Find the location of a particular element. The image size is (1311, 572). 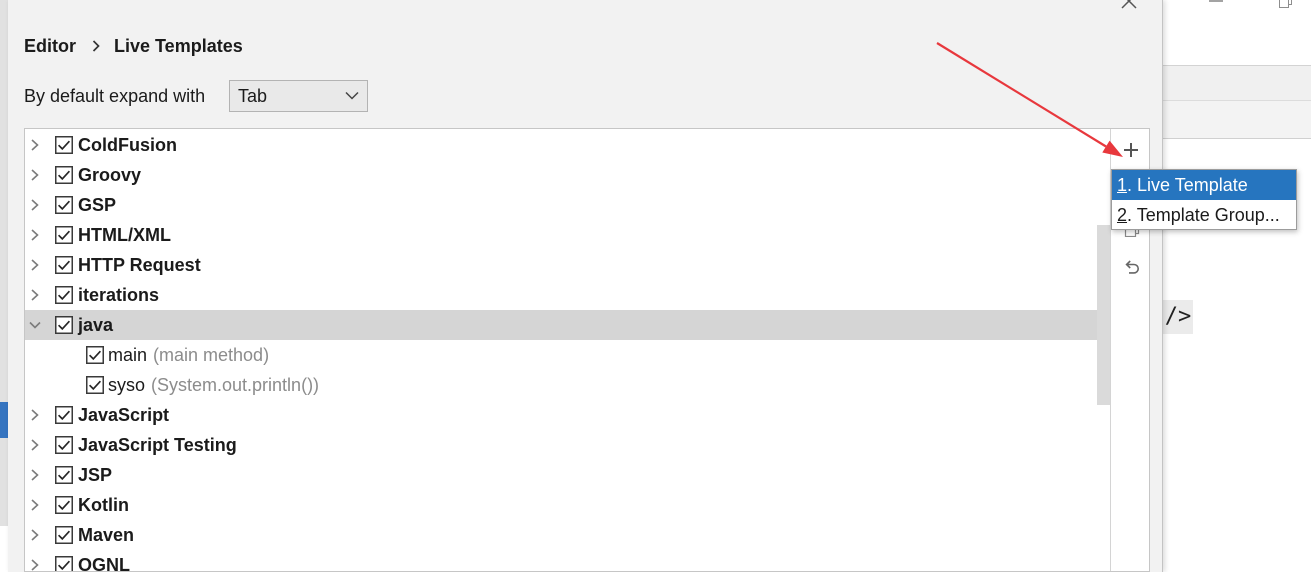

tree-group-label: JavaScript is located at coordinates (124, 415).